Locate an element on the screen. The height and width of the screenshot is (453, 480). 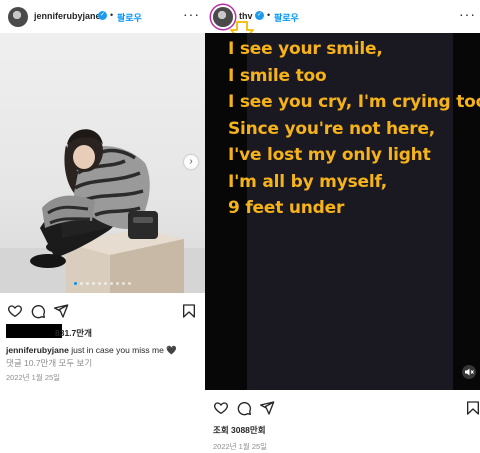
caption-text: just in case you miss me 🖤 is located at coordinates (124, 350).